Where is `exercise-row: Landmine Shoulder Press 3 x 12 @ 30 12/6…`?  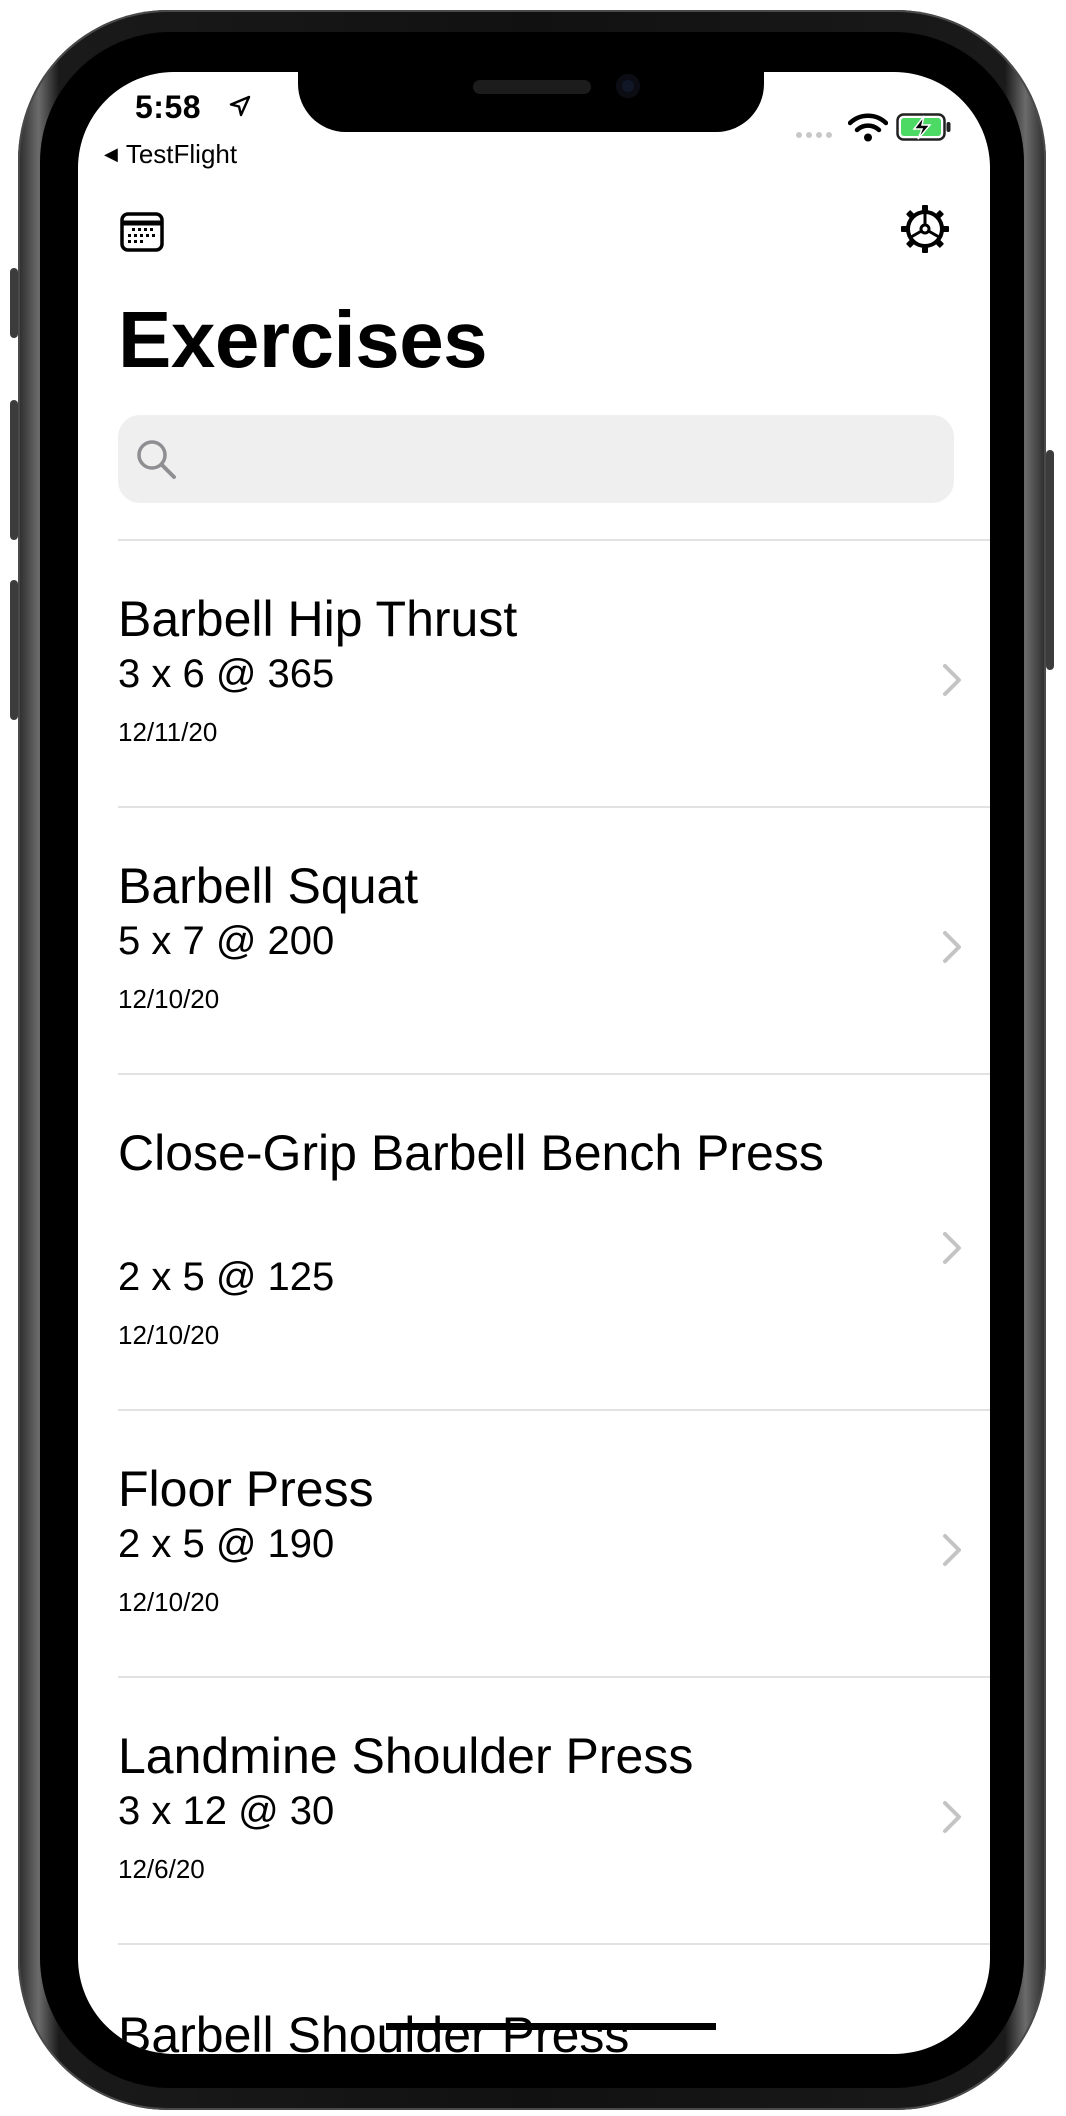
exercise-row: Landmine Shoulder Press 3 x 12 @ 30 12/6… is located at coordinates (534, 1810).